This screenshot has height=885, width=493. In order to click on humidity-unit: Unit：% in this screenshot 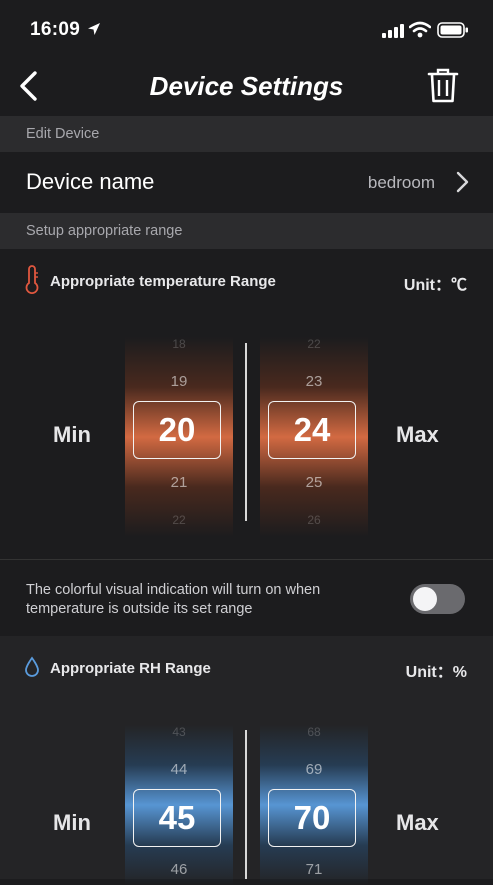, I will do `click(436, 672)`.